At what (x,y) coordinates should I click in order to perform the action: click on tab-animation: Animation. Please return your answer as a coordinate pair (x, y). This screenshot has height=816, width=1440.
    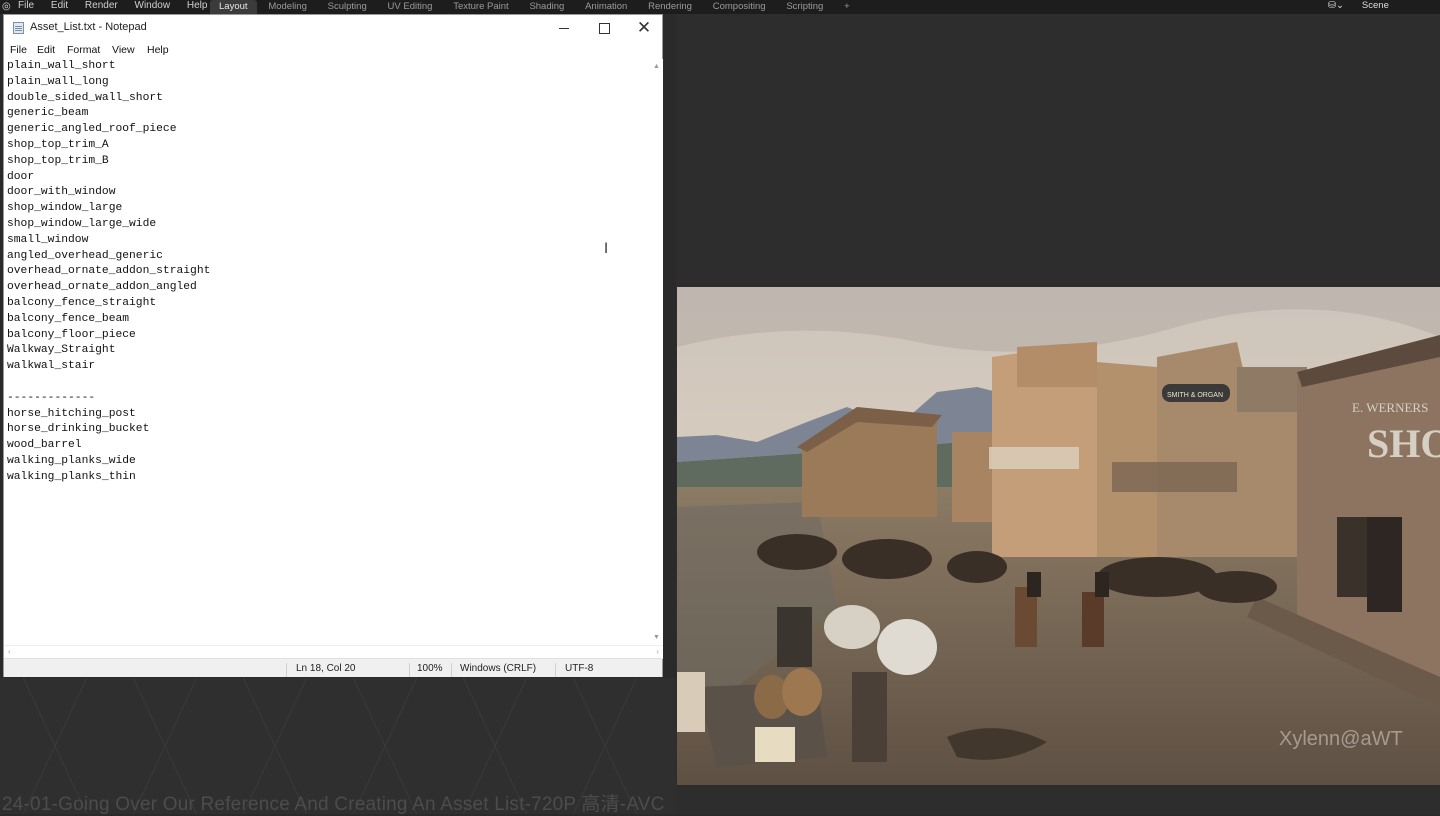
    Looking at the image, I should click on (606, 7).